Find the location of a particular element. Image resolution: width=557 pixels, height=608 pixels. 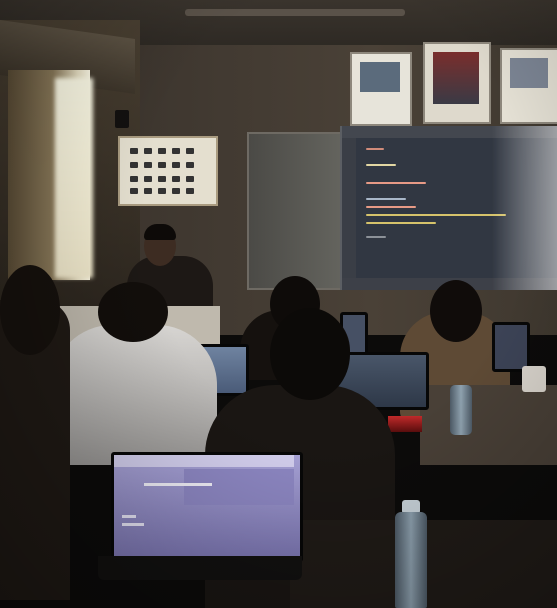

red-keyboard is located at coordinates (405, 424).